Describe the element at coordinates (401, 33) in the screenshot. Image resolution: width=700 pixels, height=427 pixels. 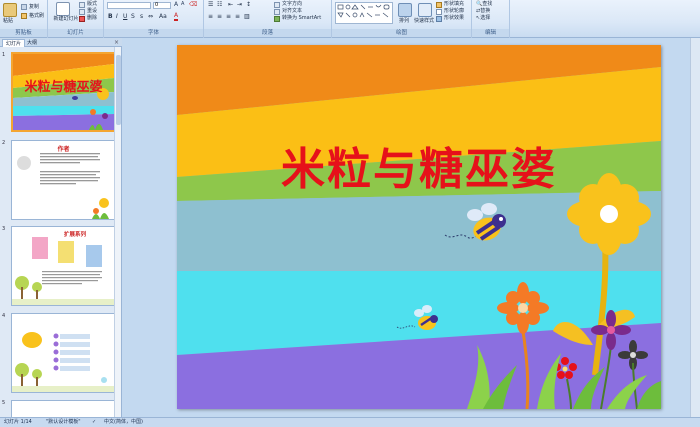
I see `drawing-group-label: 绘图` at that location.